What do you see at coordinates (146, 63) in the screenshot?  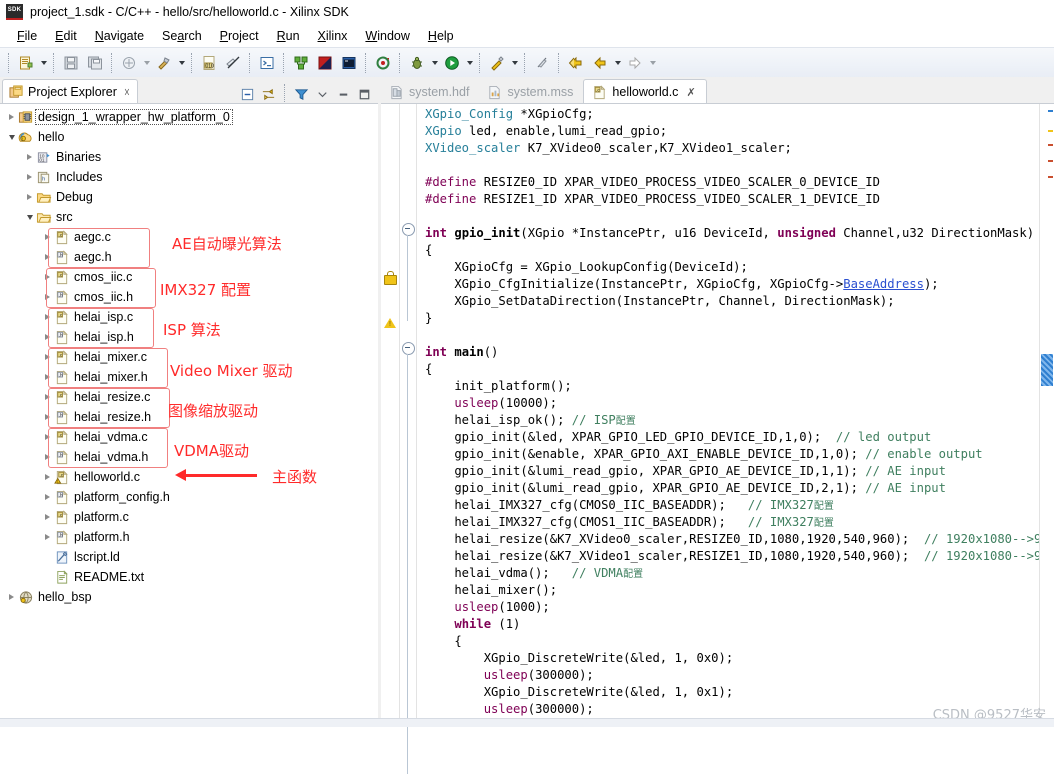 I see `build-dropdown-icon` at bounding box center [146, 63].